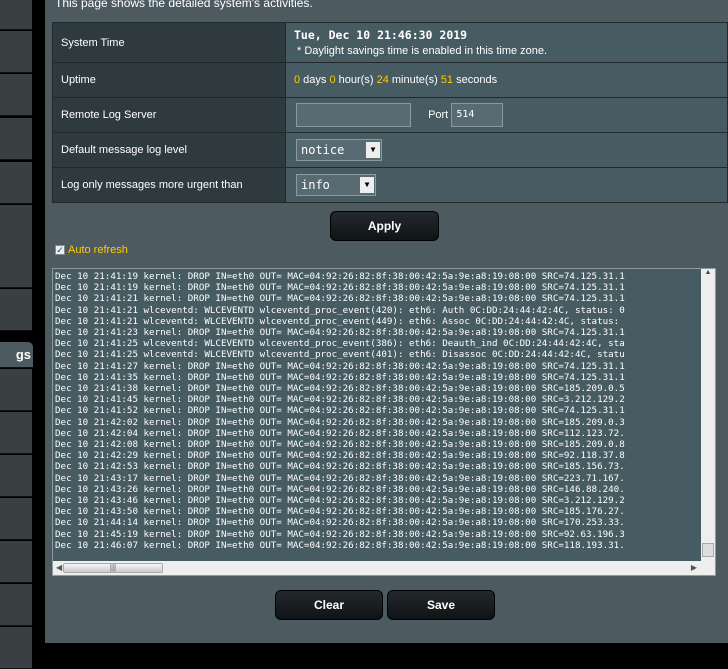  I want to click on default-level-select: notice ▼, so click(339, 150).